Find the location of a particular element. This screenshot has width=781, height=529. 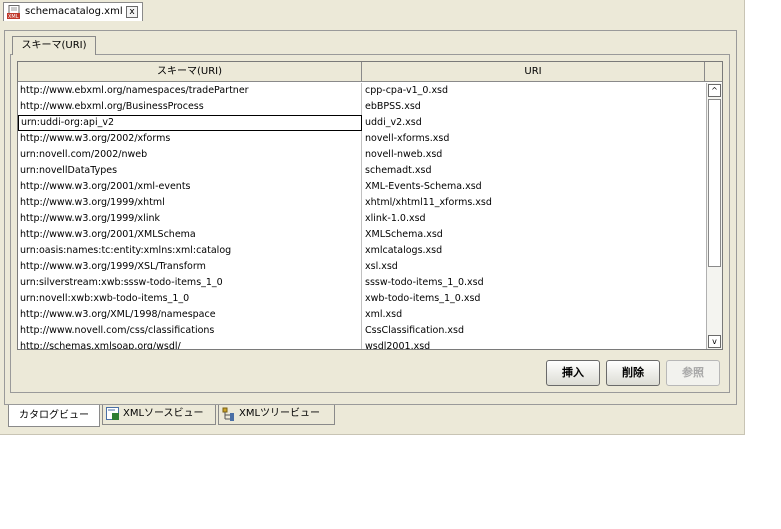

schema-cell: urn:uddi-org:api_v2 is located at coordinates (190, 123).